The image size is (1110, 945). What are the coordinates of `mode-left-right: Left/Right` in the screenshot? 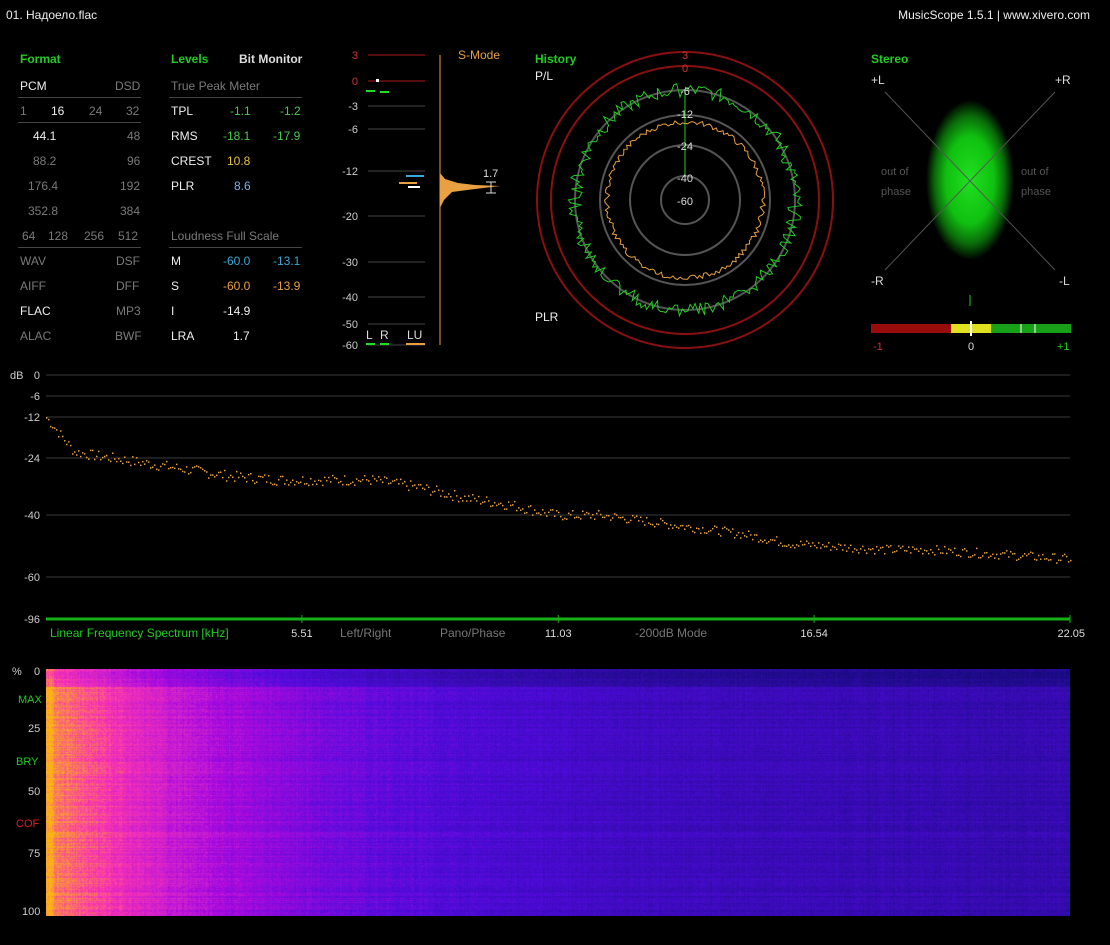 It's located at (366, 633).